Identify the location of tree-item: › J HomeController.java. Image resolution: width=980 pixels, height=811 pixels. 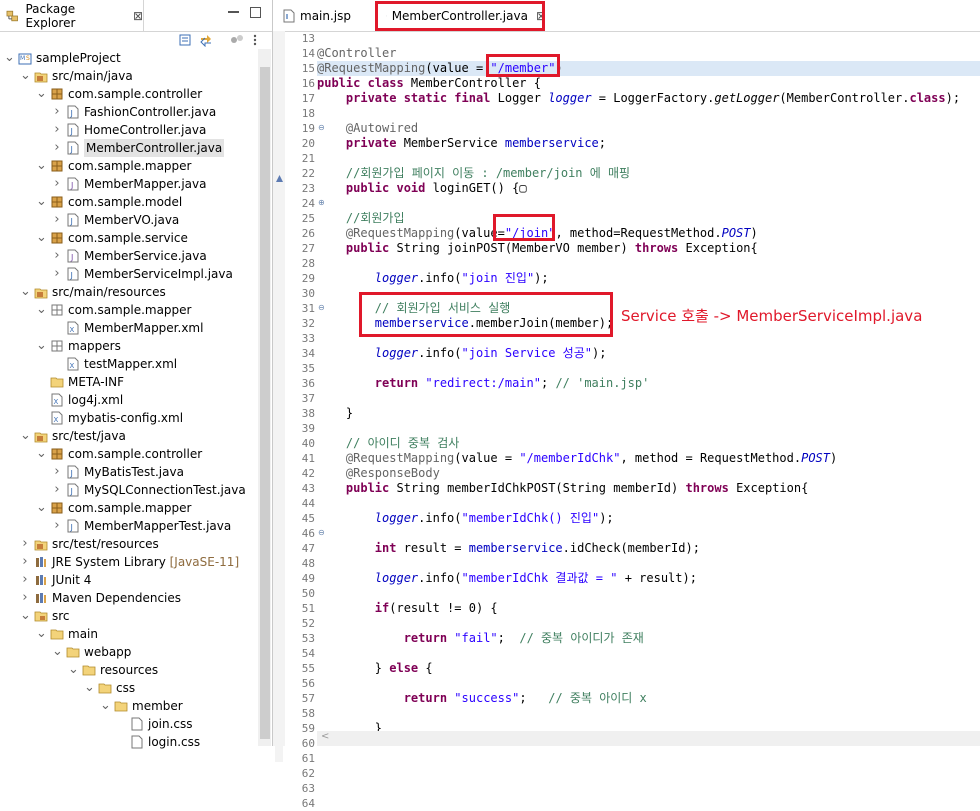
(129, 130).